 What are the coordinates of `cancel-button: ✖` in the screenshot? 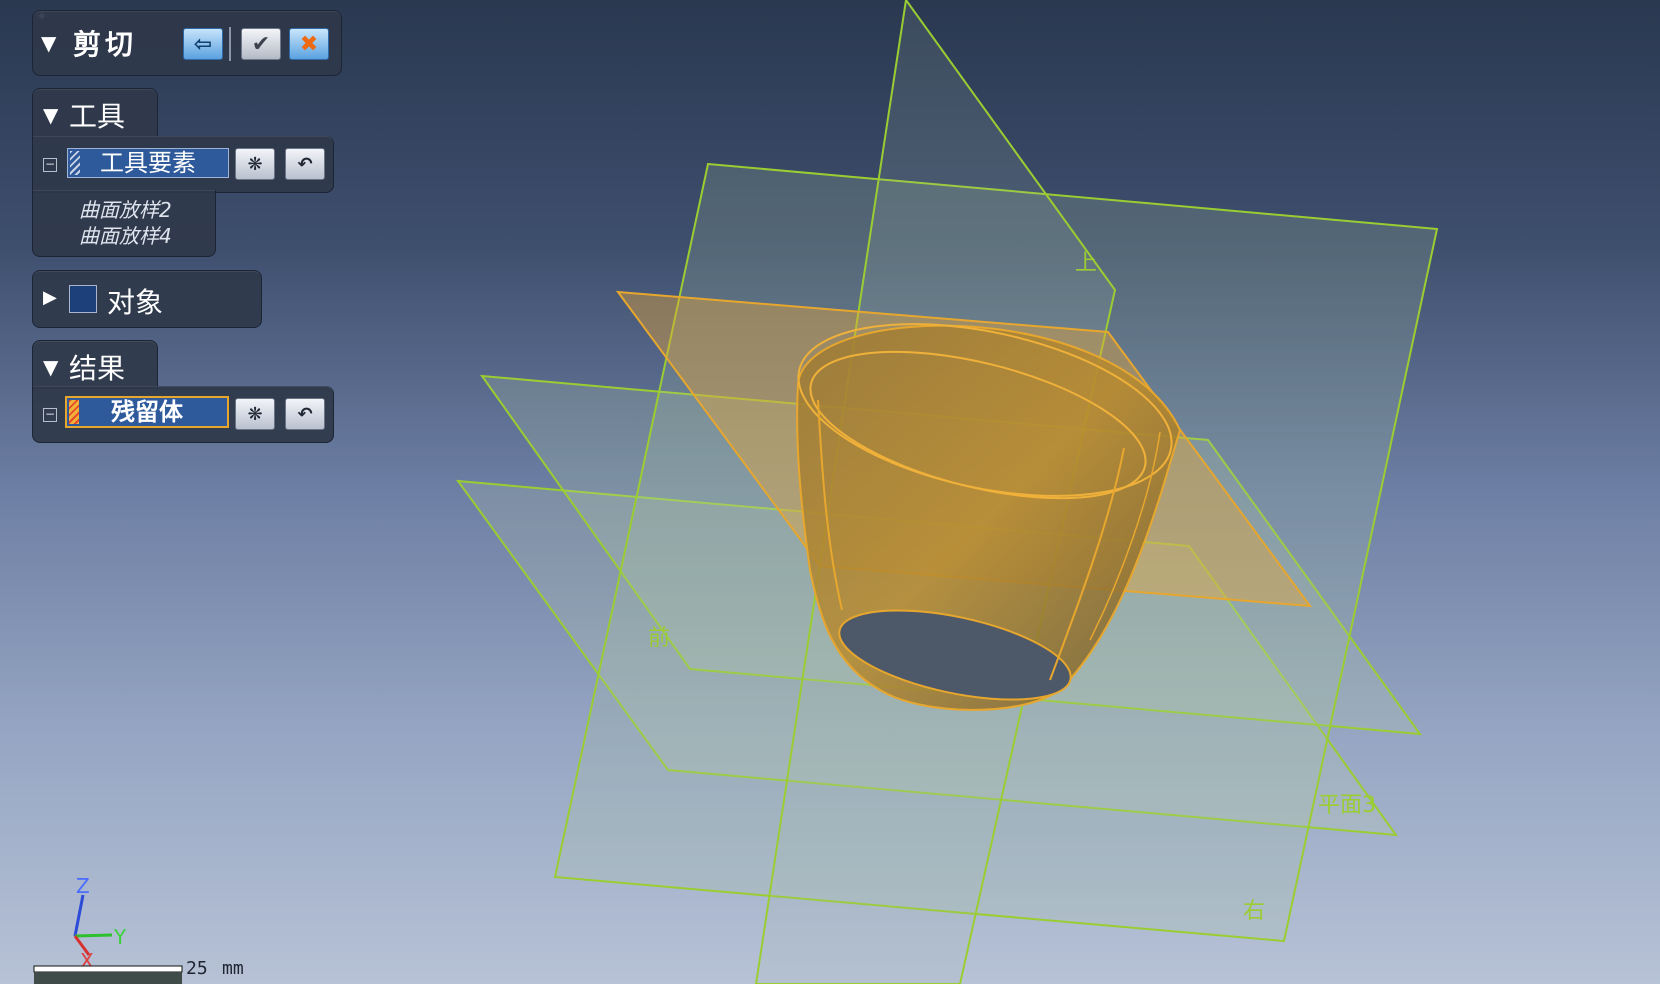 It's located at (309, 44).